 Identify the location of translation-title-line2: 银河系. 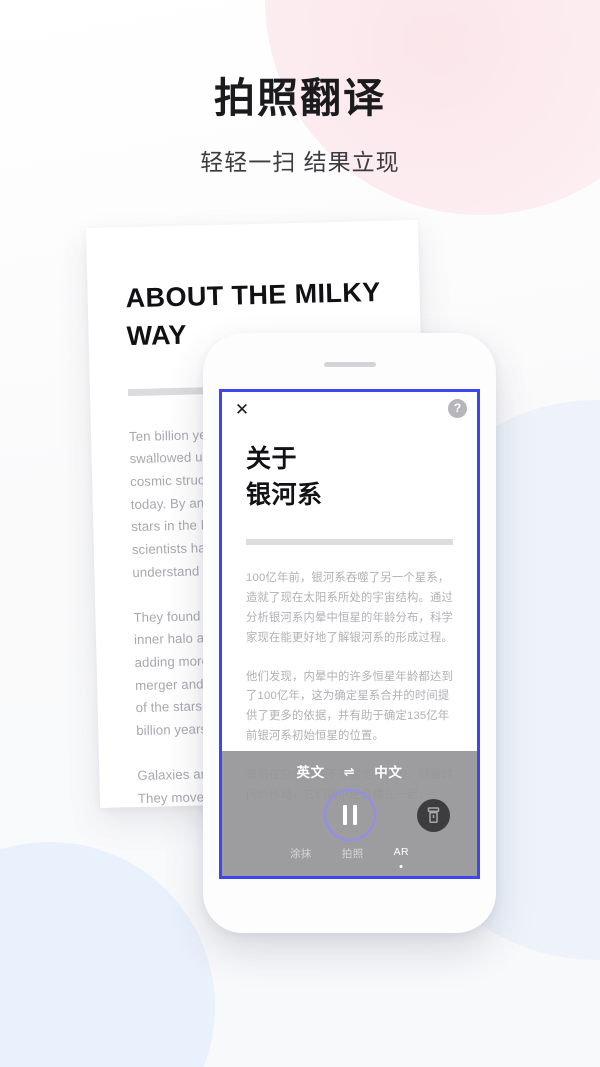
(284, 494).